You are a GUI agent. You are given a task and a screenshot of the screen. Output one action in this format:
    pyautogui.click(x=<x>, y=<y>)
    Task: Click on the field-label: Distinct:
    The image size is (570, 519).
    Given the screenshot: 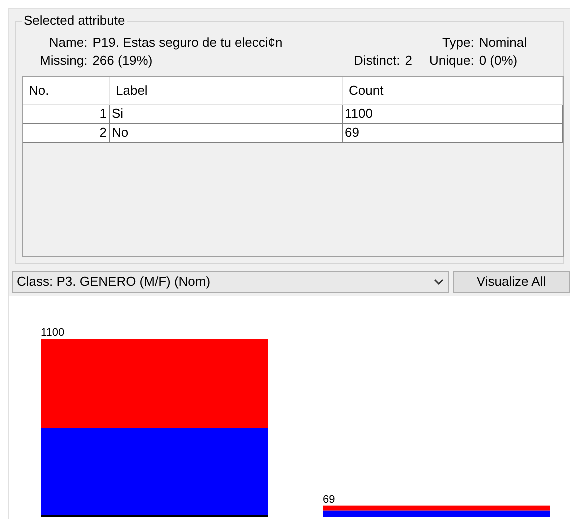 What is the action you would take?
    pyautogui.click(x=377, y=61)
    